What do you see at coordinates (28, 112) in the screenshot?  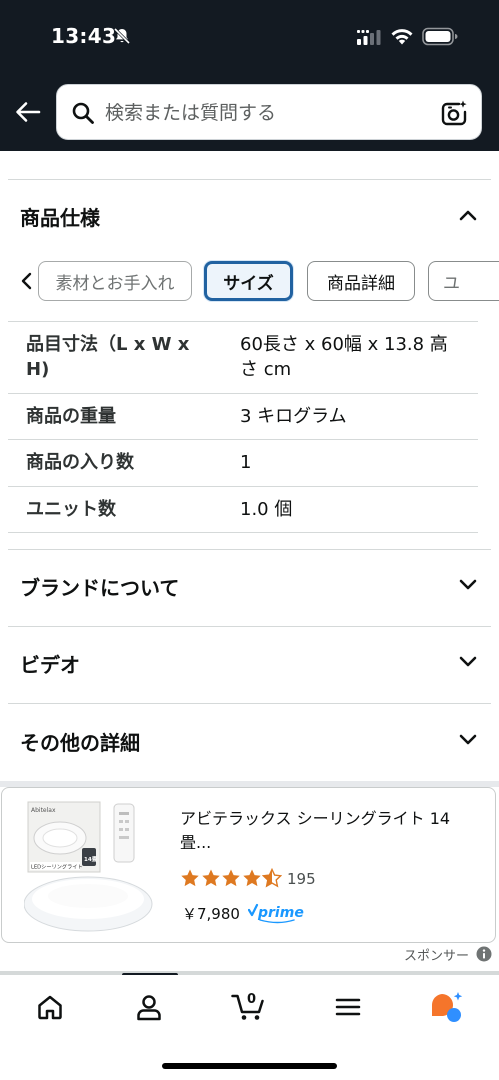 I see `back-arrow-icon` at bounding box center [28, 112].